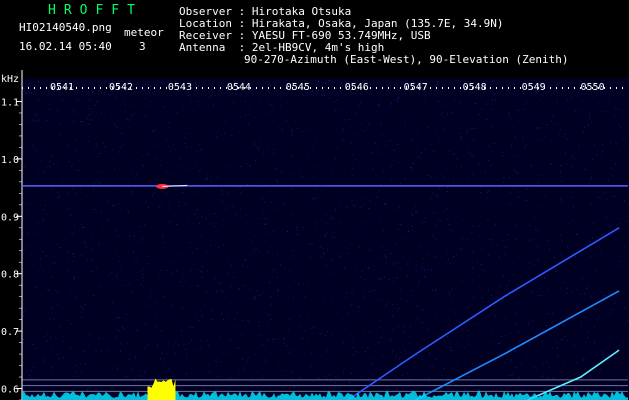  Describe the element at coordinates (10, 102) in the screenshot. I see `y-tick-label: 1.1` at that location.